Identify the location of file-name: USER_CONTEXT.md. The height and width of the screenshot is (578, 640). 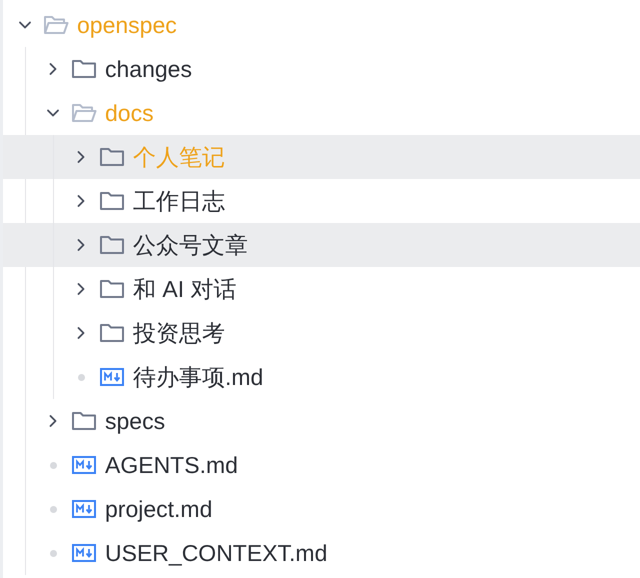
(216, 553).